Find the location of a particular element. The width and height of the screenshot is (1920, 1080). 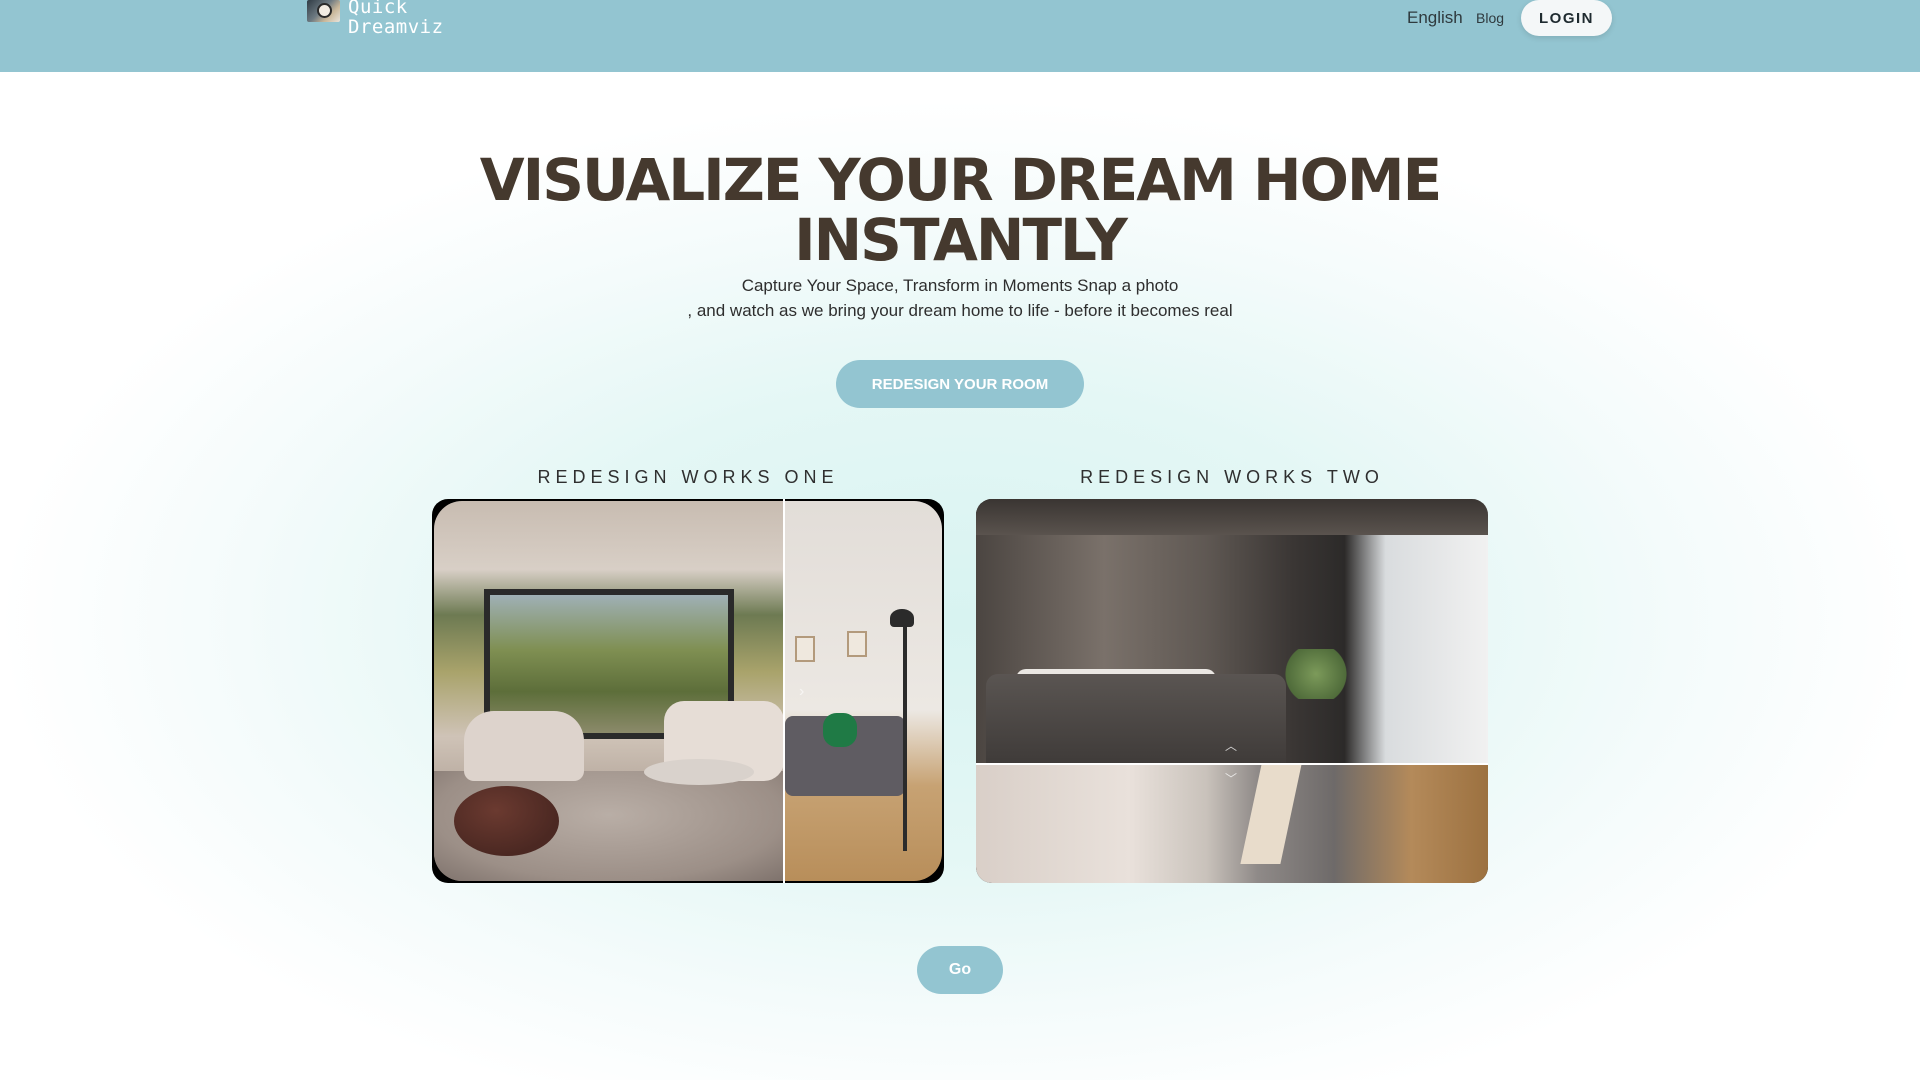

ceiling is located at coordinates (1232, 517).